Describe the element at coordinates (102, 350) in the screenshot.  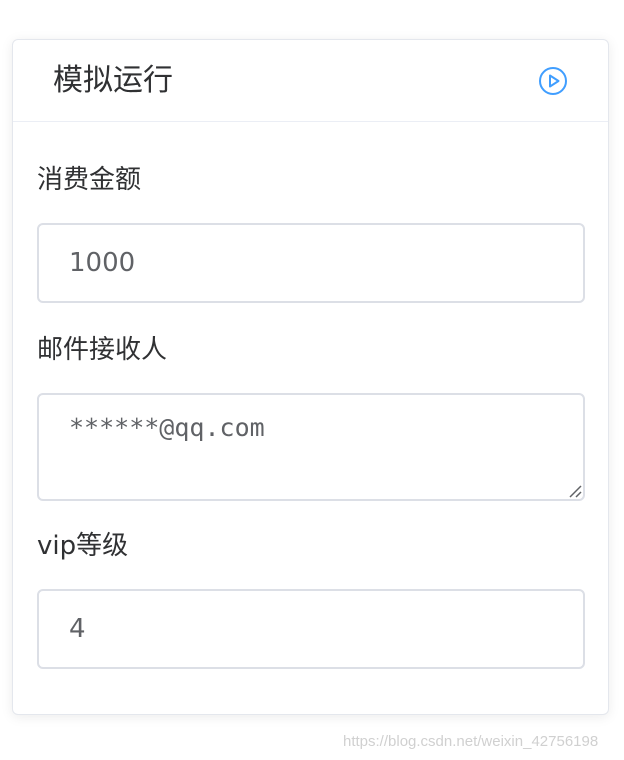
I see `recipient-label: 邮件接收人` at that location.